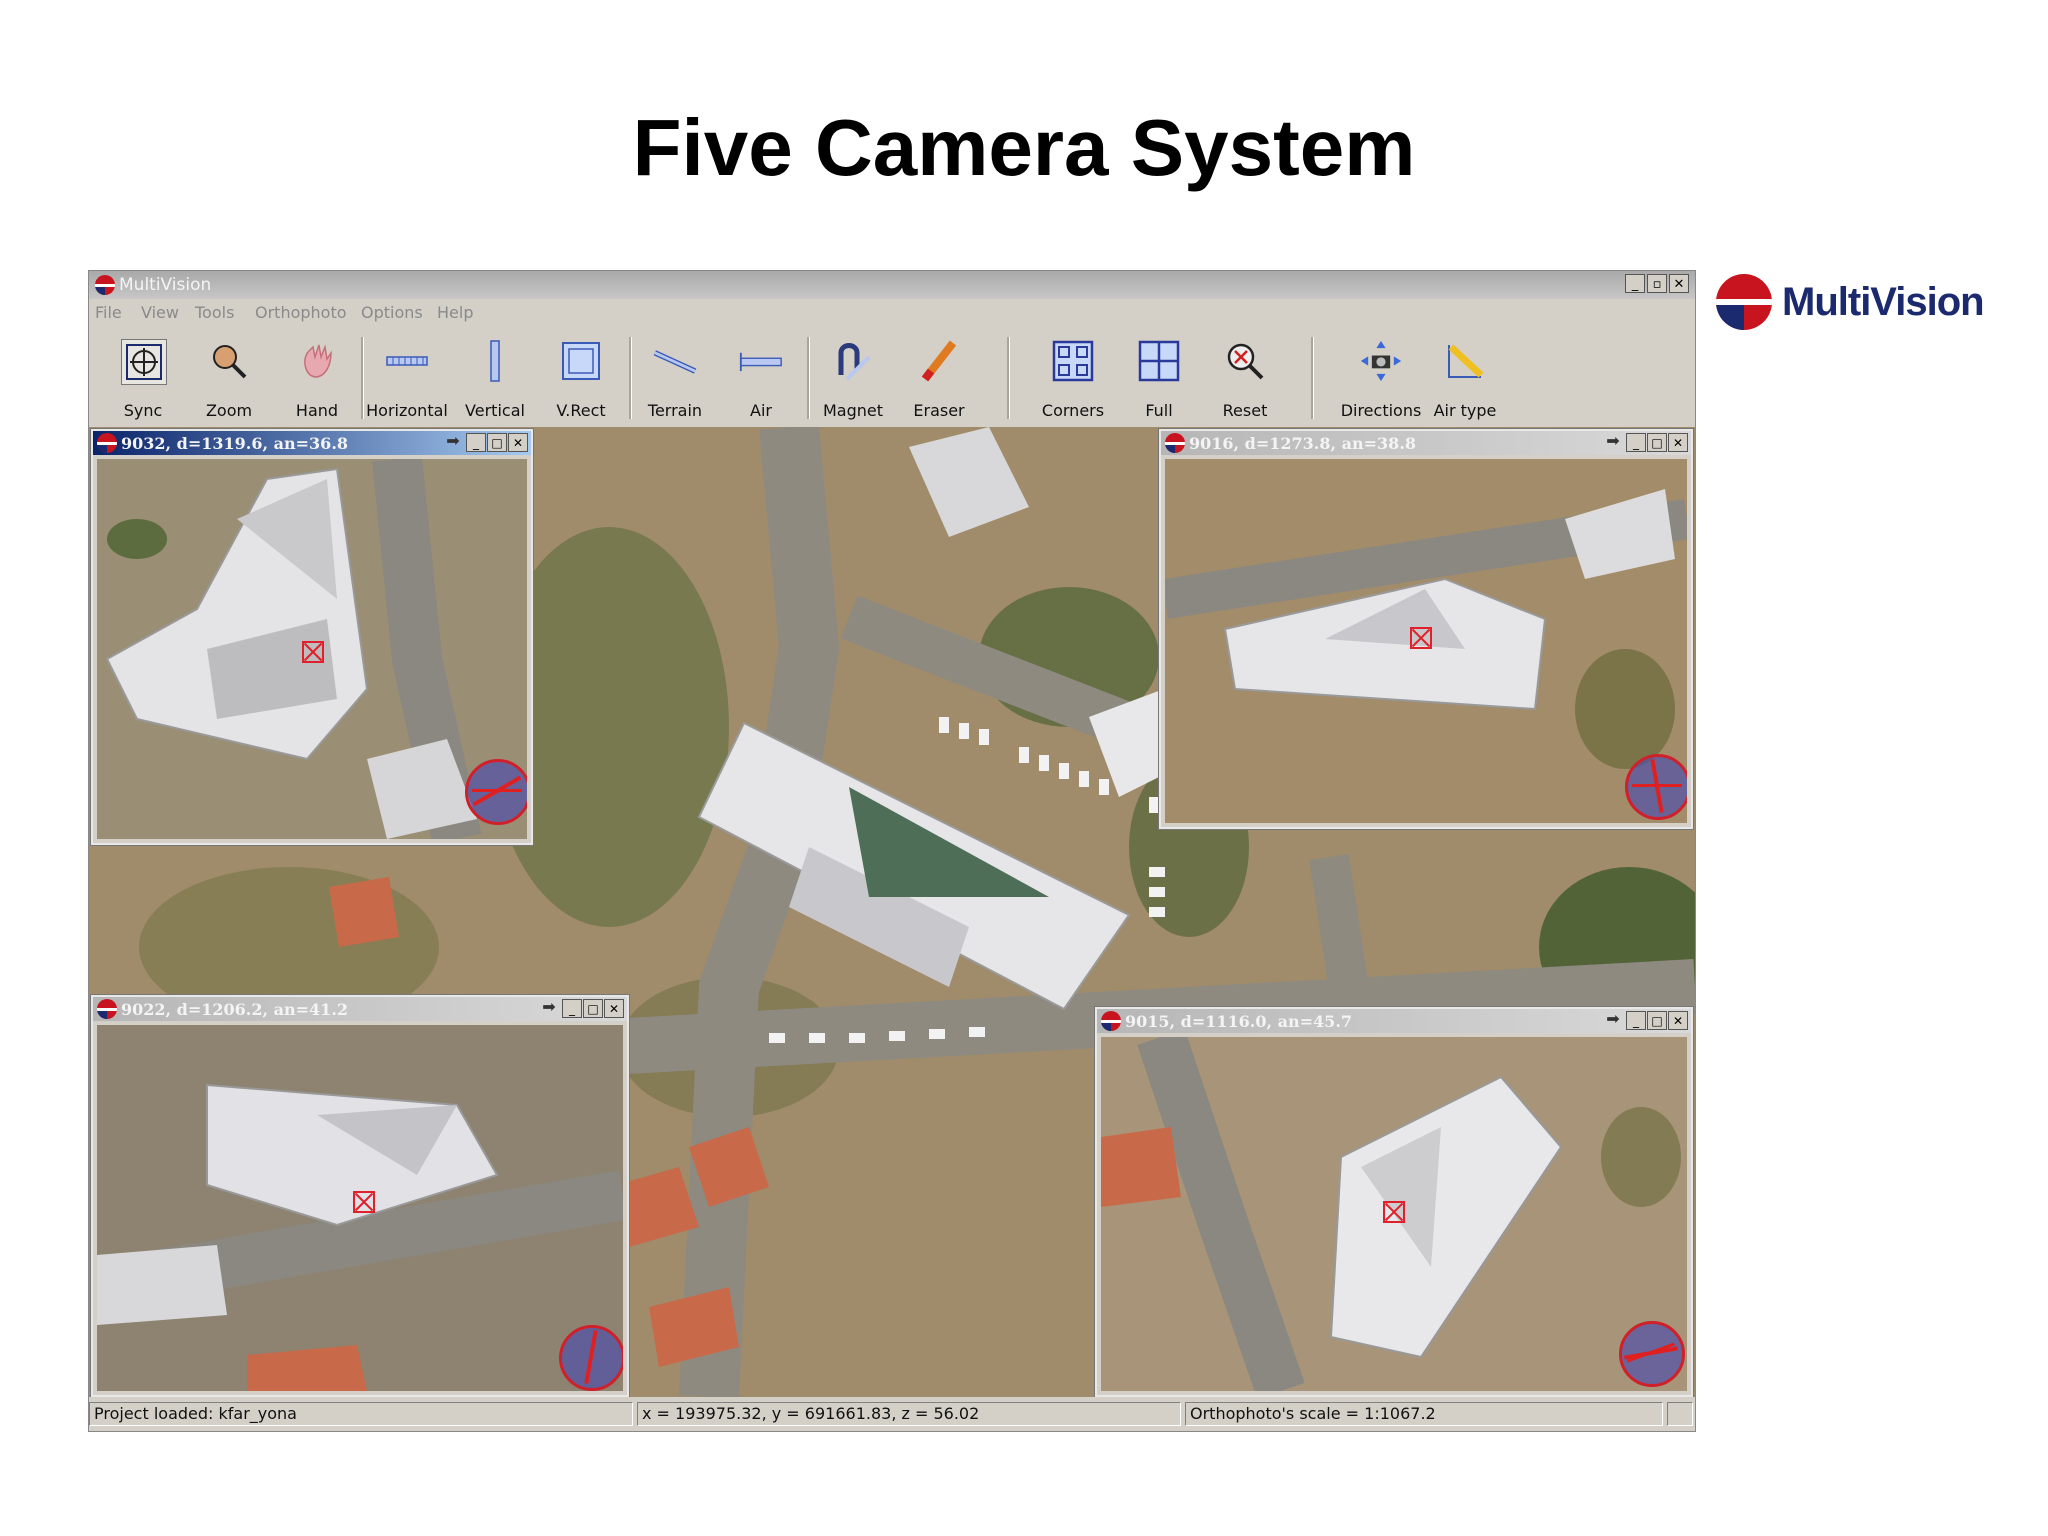  What do you see at coordinates (392, 312) in the screenshot?
I see `menu-options: Options` at bounding box center [392, 312].